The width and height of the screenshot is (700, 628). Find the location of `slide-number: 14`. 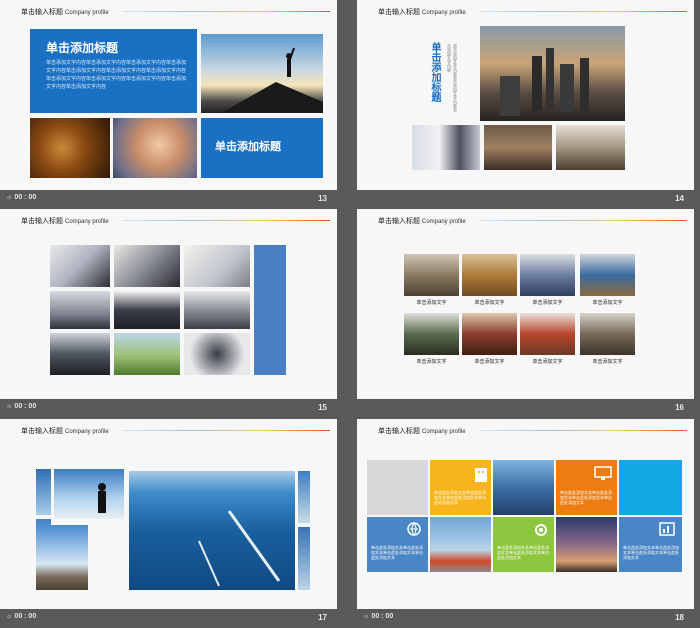

slide-number: 14 is located at coordinates (679, 198).